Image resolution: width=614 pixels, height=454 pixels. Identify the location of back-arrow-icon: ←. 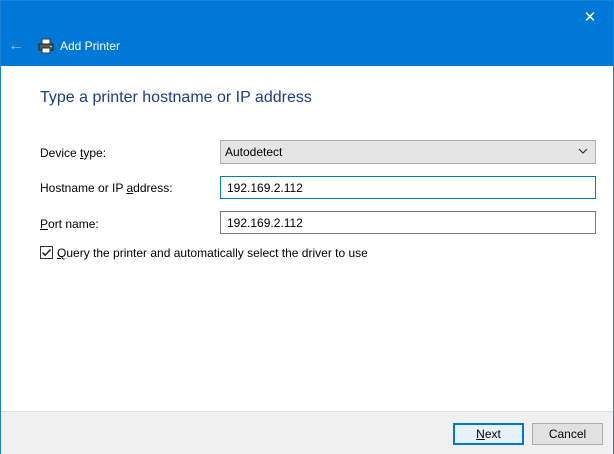
(16, 45).